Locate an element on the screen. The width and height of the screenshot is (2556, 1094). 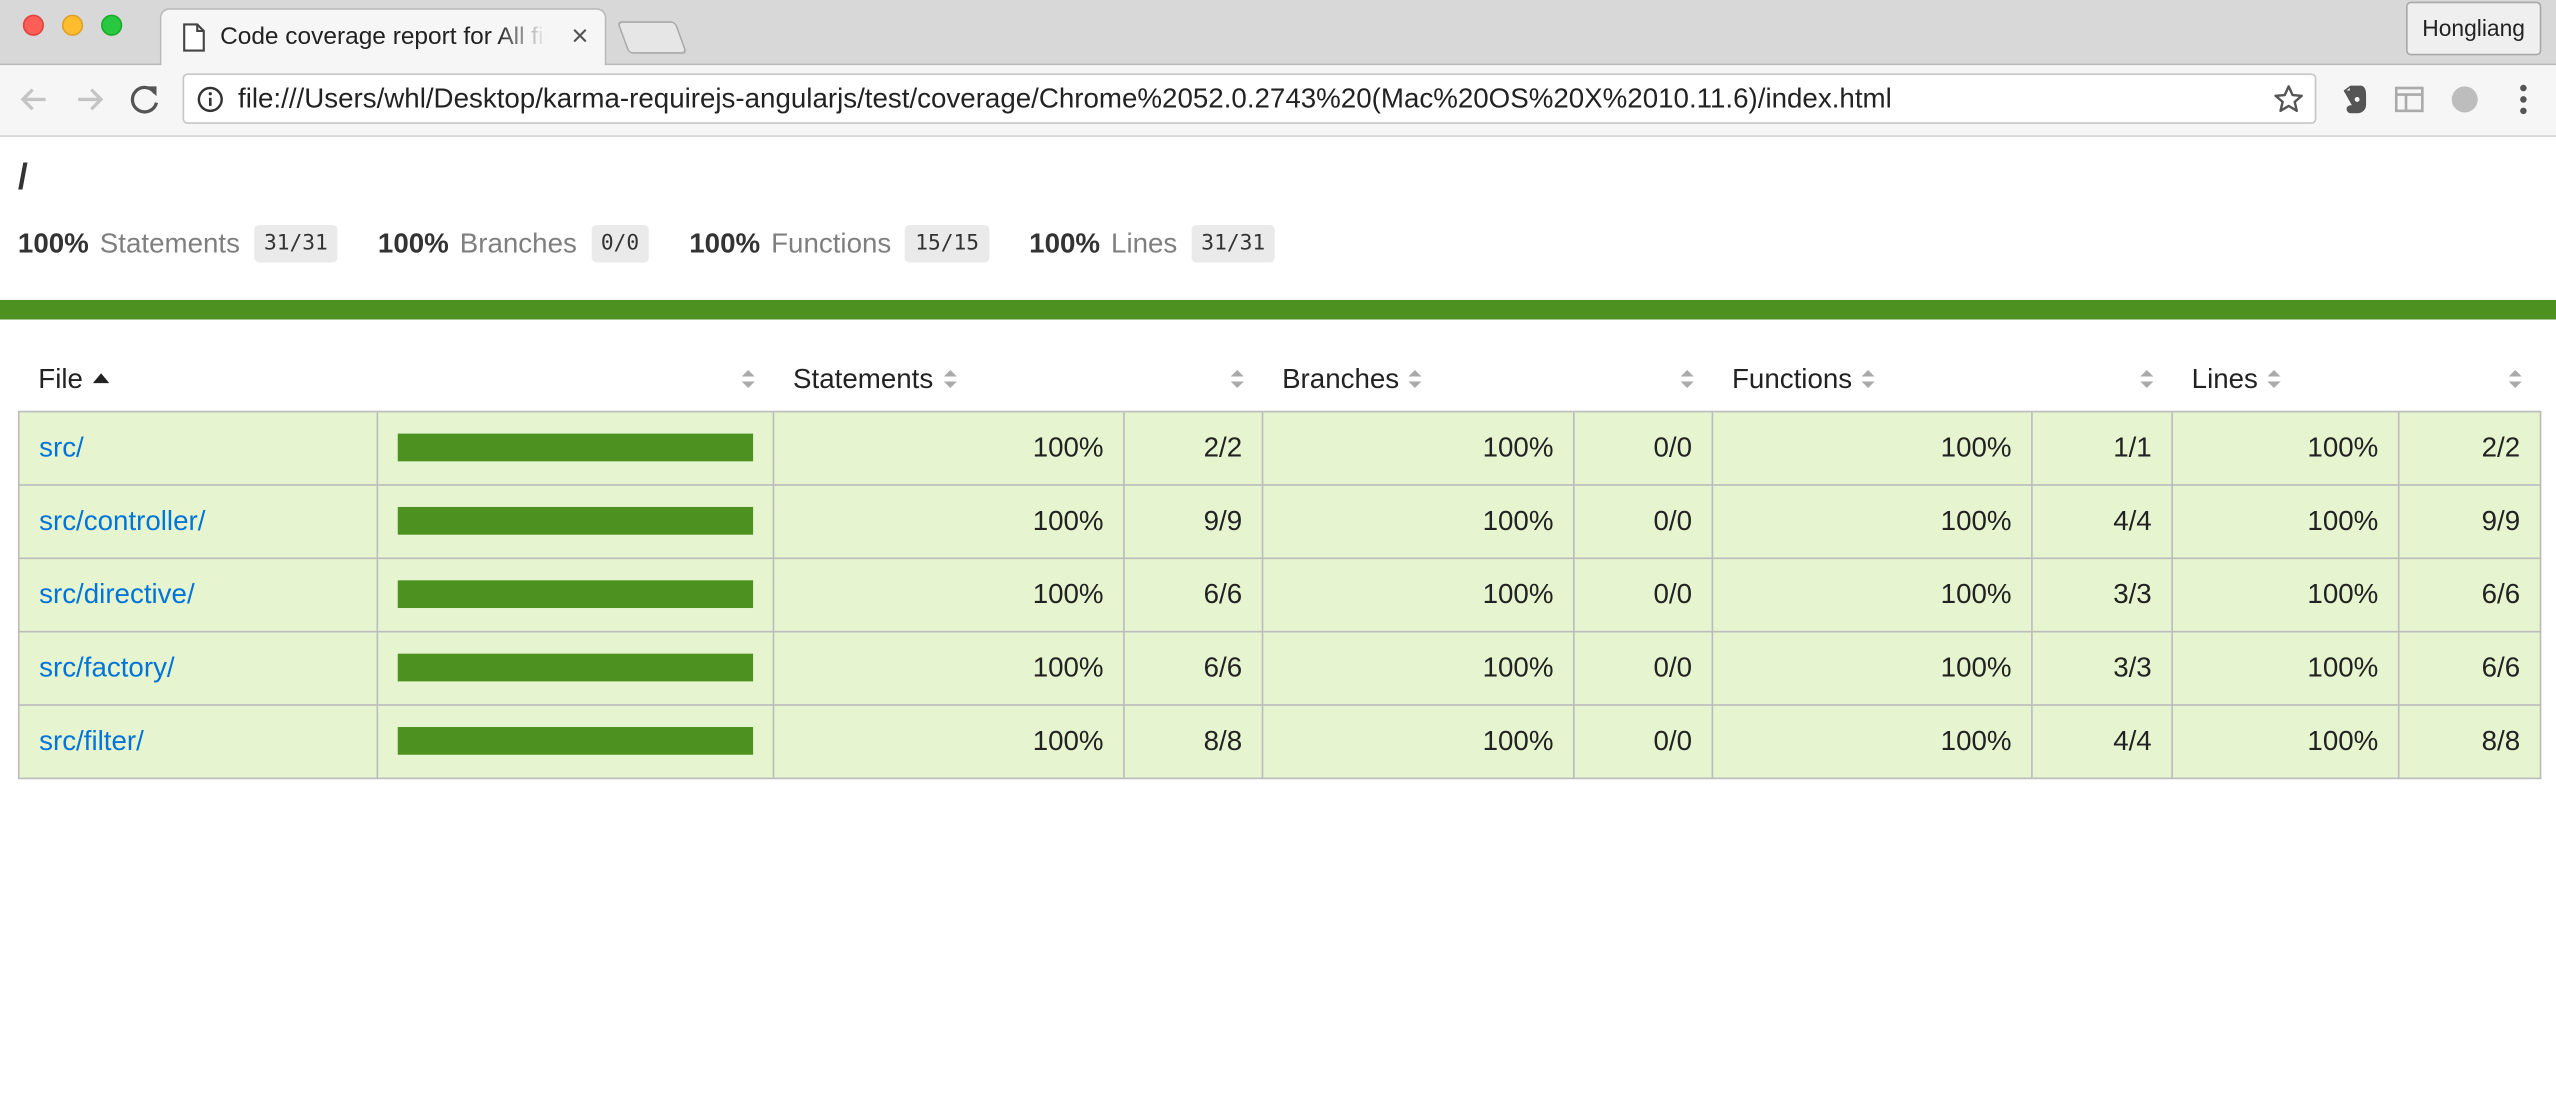
functions-count: 4/4 is located at coordinates (2102, 521).